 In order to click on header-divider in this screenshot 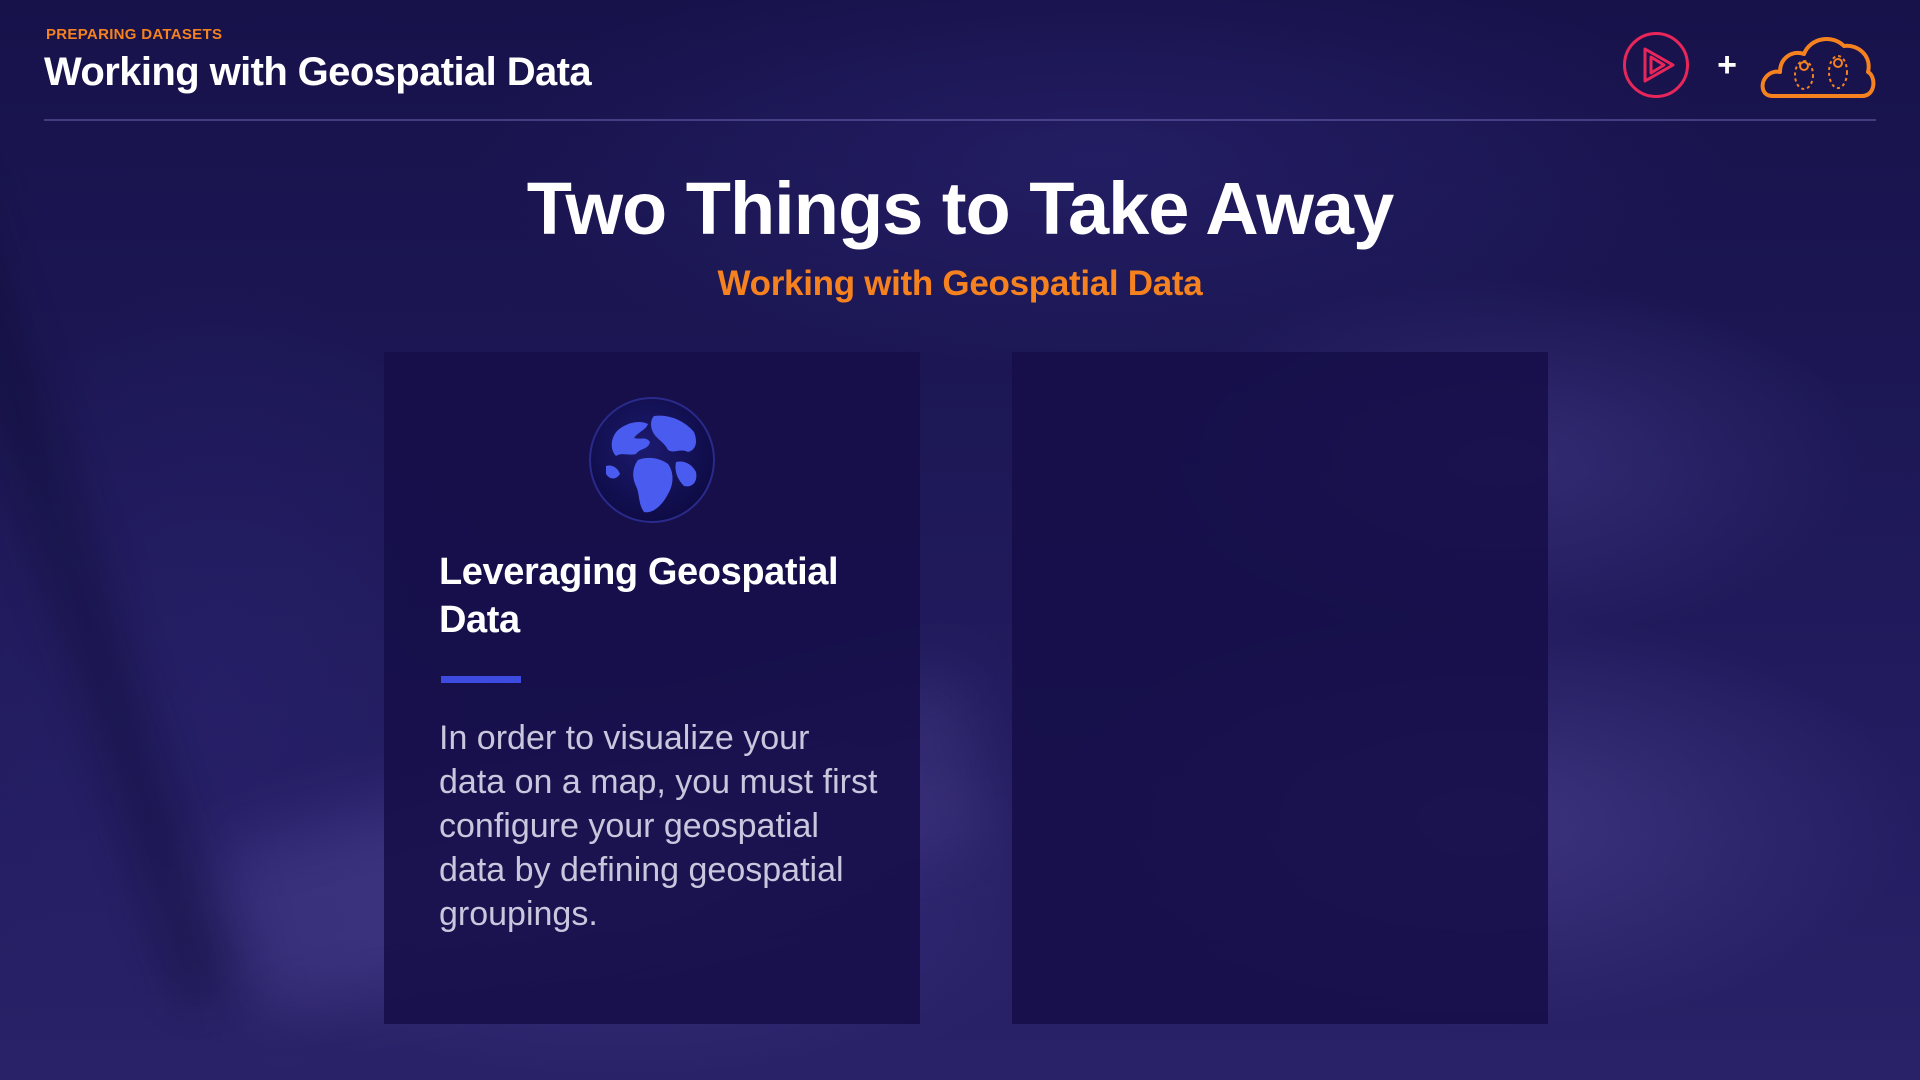, I will do `click(960, 120)`.